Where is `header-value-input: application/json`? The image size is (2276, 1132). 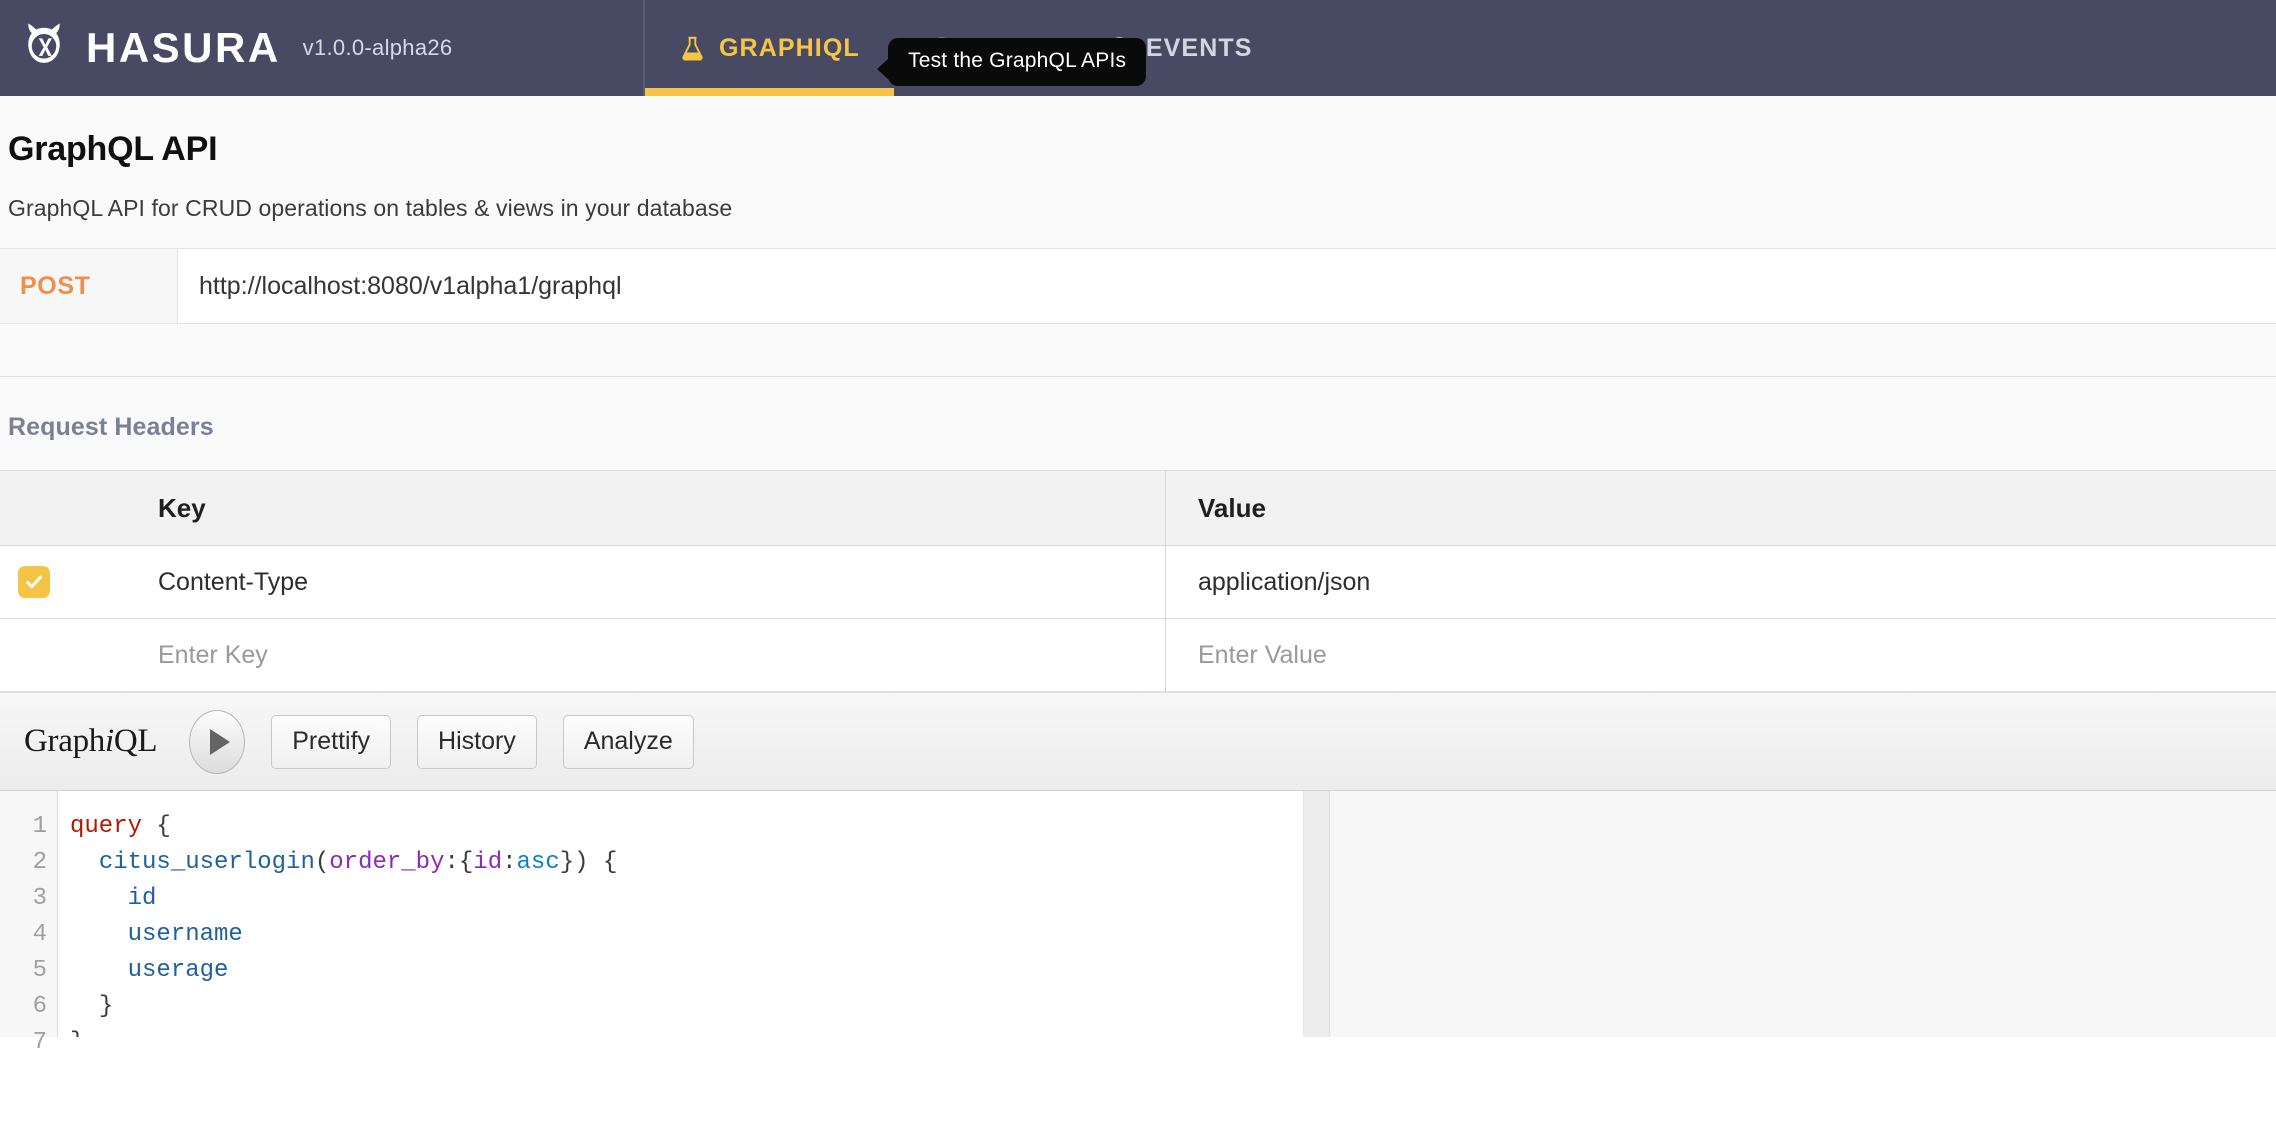 header-value-input: application/json is located at coordinates (1721, 582).